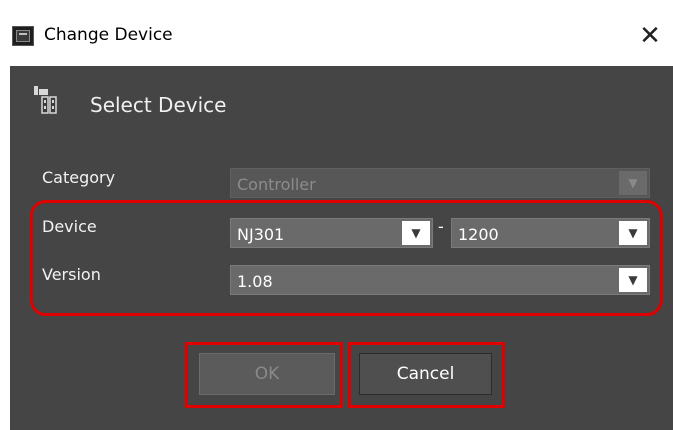  I want to click on close-icon: ✕, so click(650, 36).